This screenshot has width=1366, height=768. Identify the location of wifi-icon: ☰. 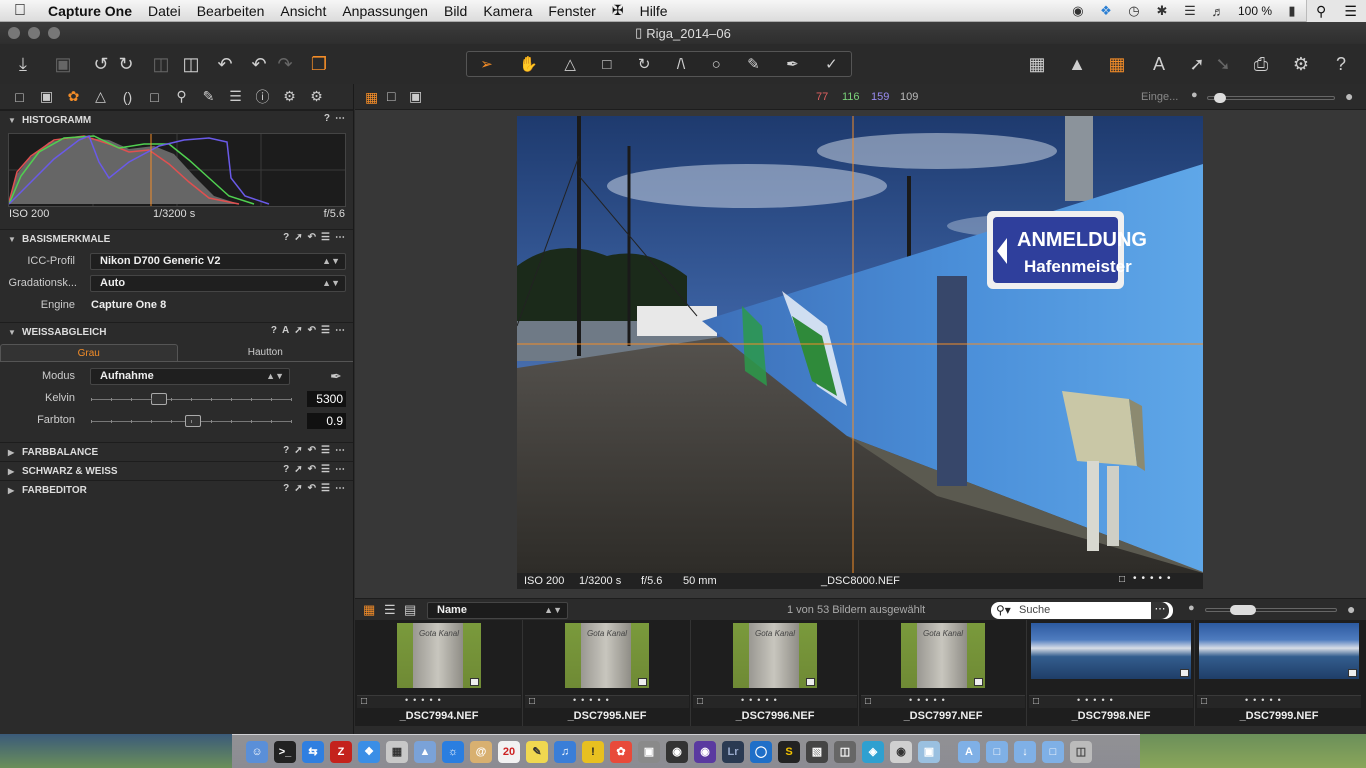
(1190, 11).